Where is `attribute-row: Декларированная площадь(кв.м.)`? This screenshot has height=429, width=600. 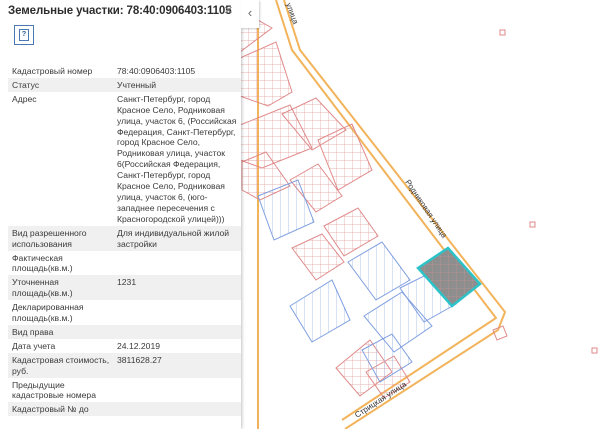
attribute-row: Декларированная площадь(кв.м.) is located at coordinates (124, 312).